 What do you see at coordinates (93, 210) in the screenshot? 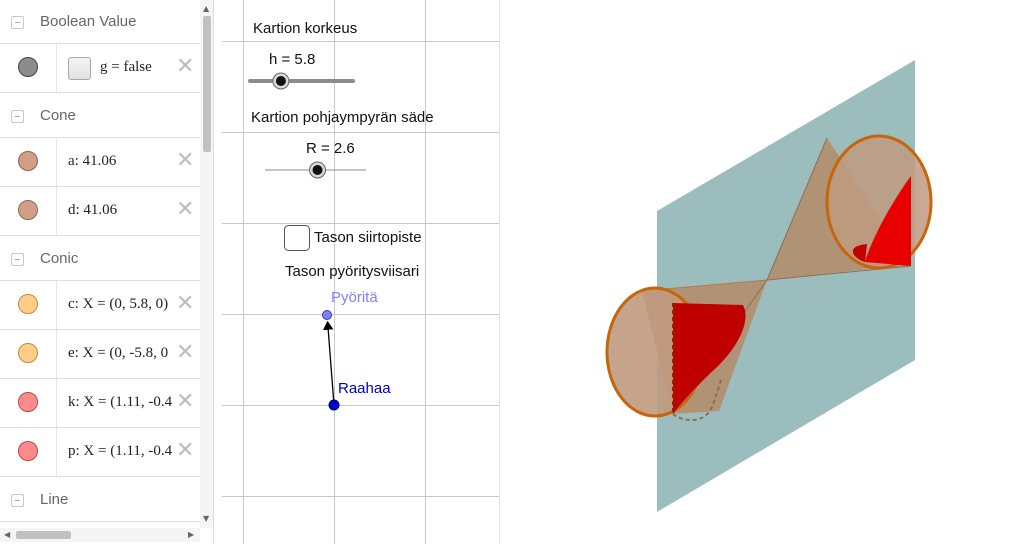
I see `algebra-item-text: d: 41.06` at bounding box center [93, 210].